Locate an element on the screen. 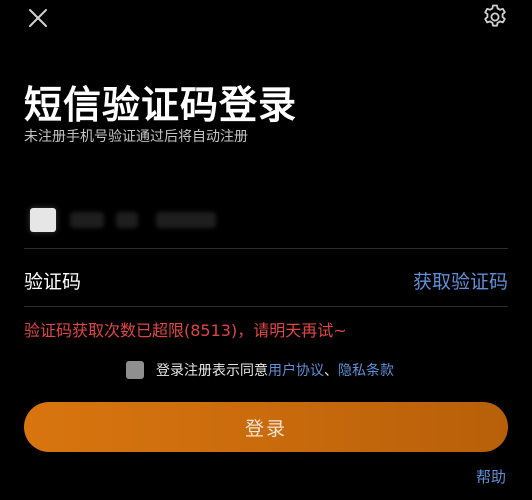  settings-button is located at coordinates (495, 17).